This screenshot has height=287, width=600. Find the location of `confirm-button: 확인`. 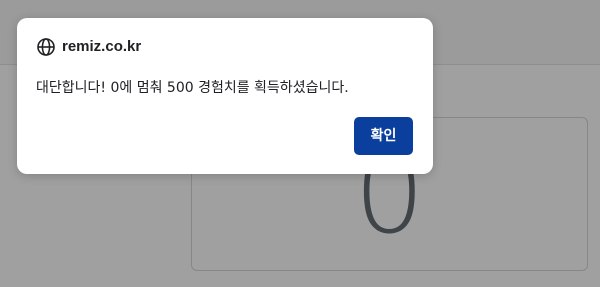

confirm-button: 확인 is located at coordinates (383, 136).